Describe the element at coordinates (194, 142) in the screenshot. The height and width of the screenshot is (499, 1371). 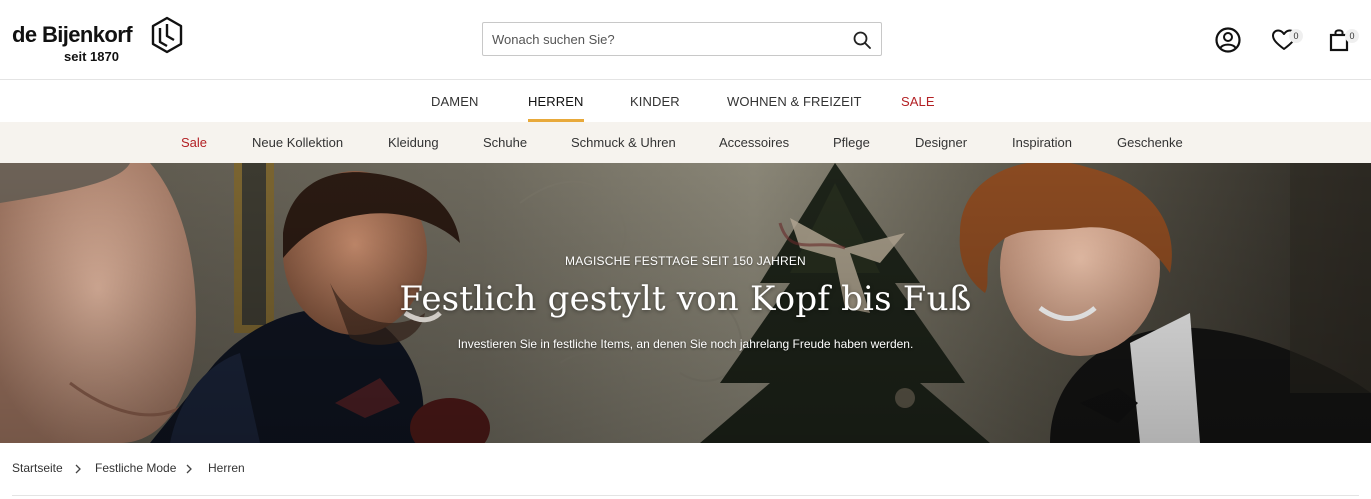
I see `subnav-sale: Sale` at that location.